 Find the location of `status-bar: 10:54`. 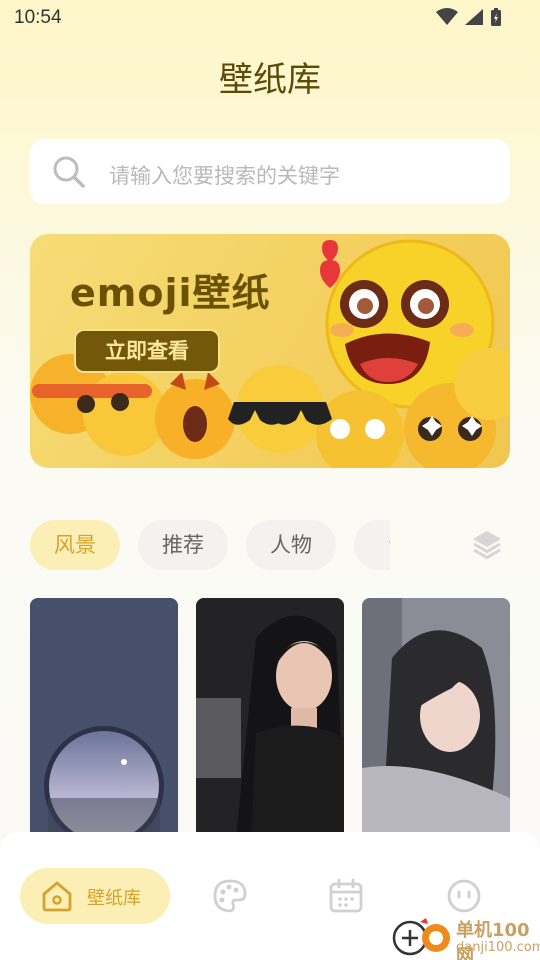

status-bar: 10:54 is located at coordinates (270, 18).